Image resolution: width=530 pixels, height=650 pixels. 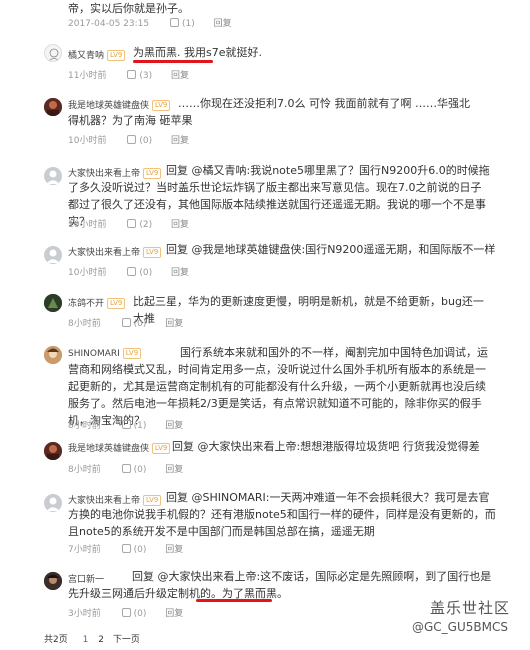 I want to click on comment-time: 11小时前, so click(x=87, y=76).